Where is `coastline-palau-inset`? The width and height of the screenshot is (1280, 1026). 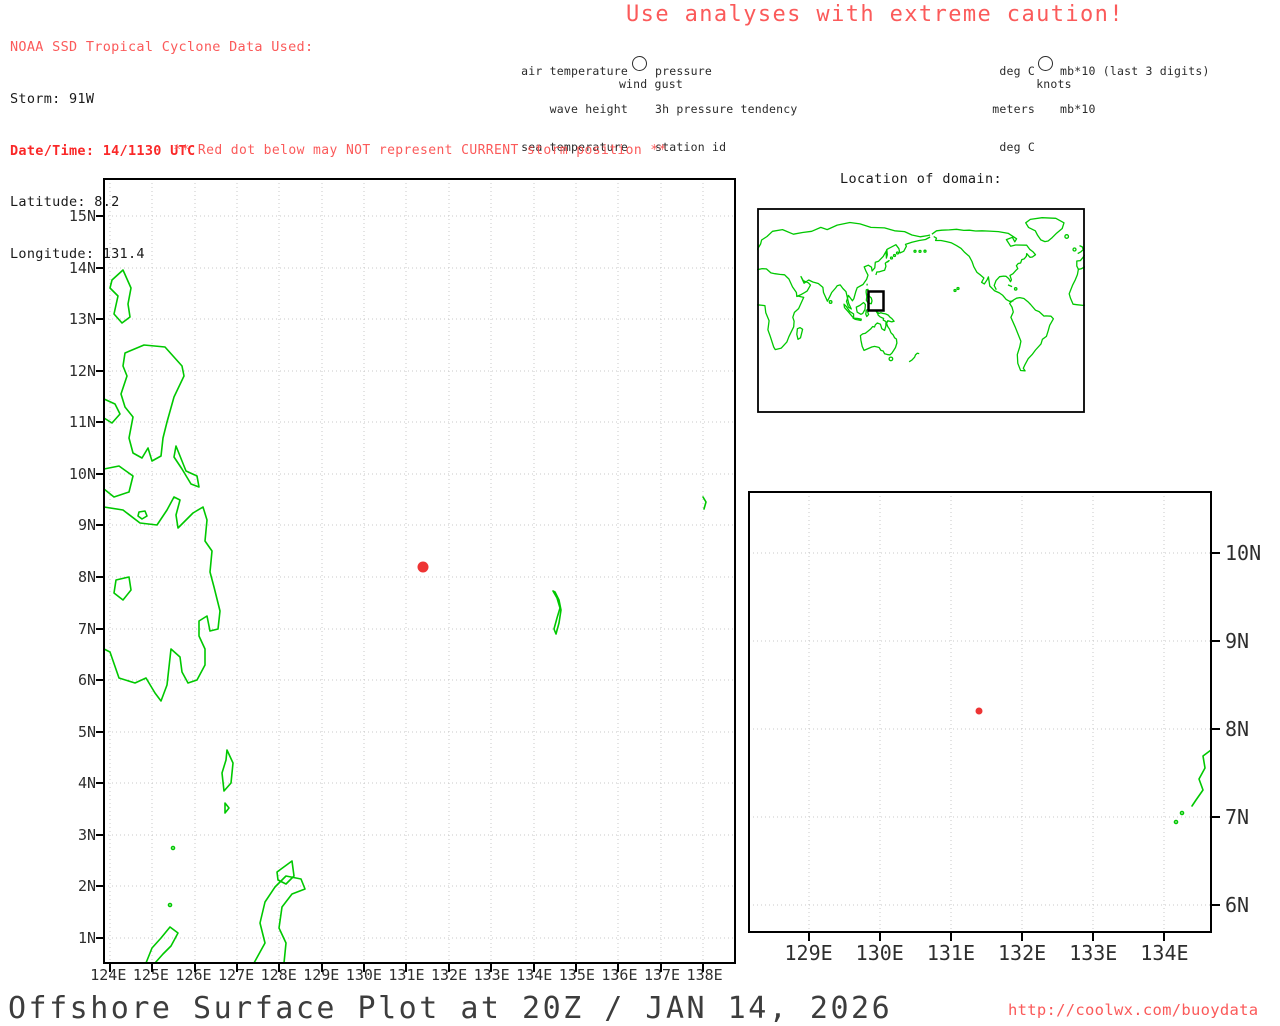
coastline-palau-inset is located at coordinates (1201, 778).